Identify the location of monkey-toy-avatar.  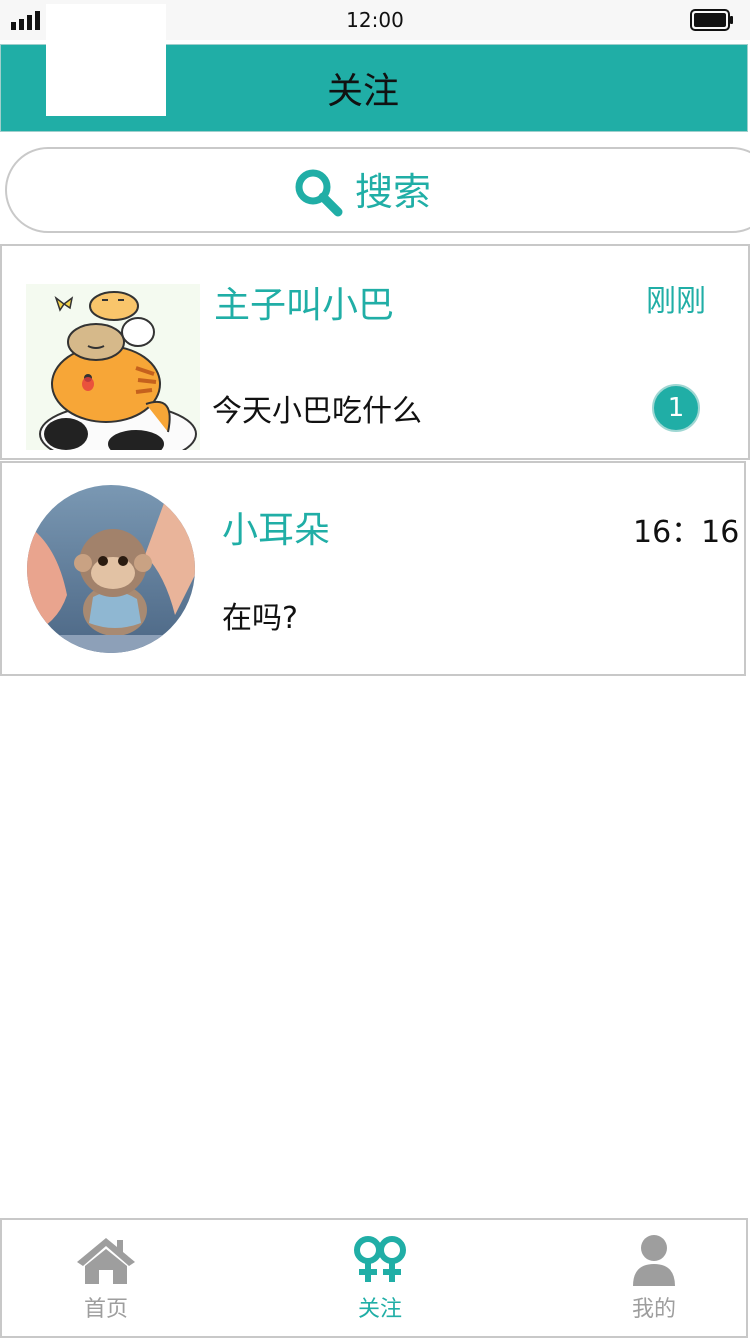
(111, 569).